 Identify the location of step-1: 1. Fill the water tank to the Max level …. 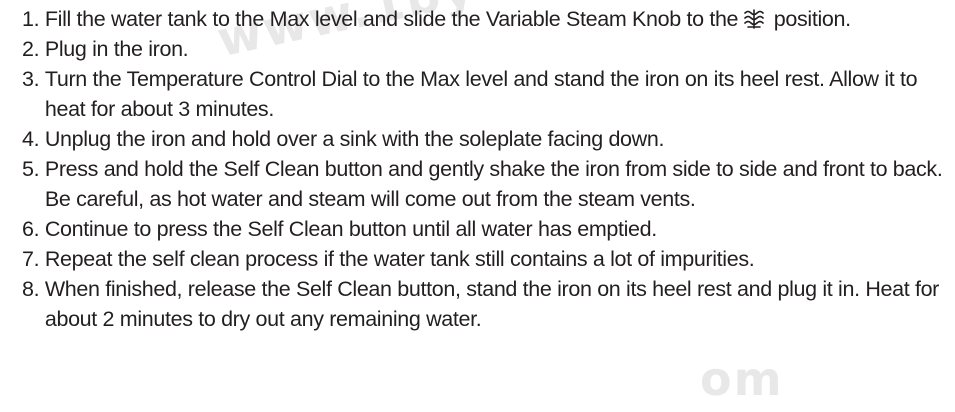
(484, 19).